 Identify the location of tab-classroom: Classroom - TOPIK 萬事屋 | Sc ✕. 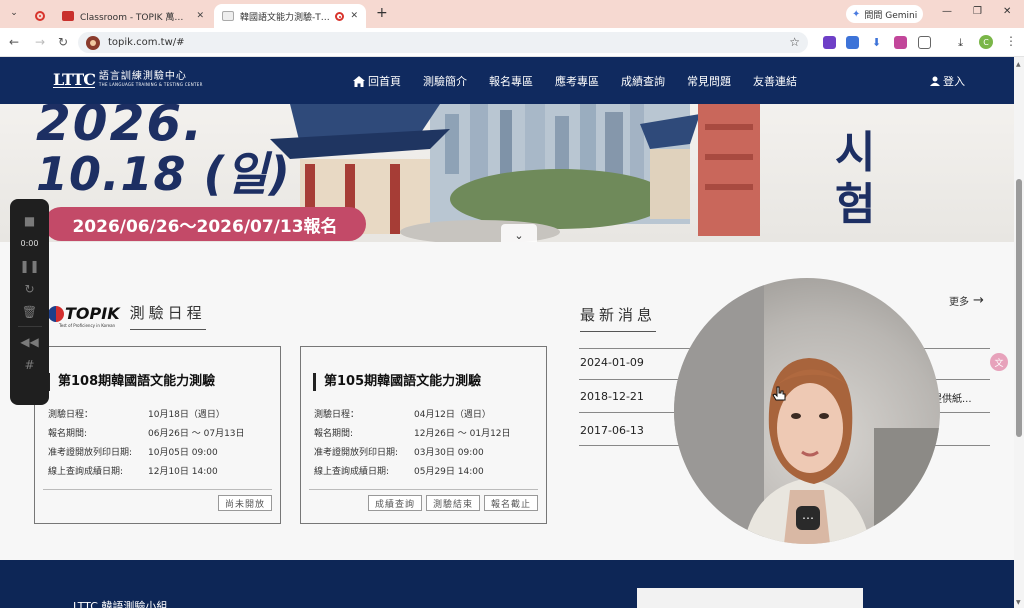
(133, 16).